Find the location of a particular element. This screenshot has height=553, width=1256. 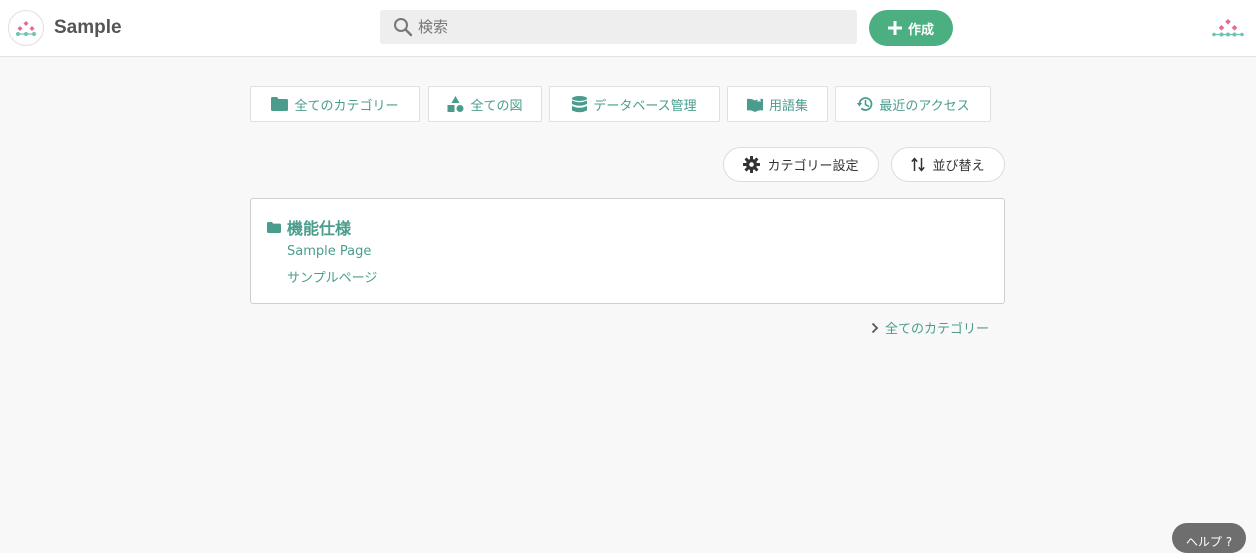

page-link: サンプルページ is located at coordinates (332, 276).